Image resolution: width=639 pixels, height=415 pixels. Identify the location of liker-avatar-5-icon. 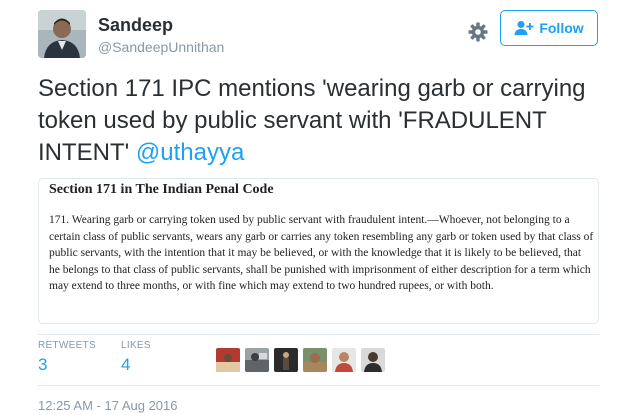
(344, 360).